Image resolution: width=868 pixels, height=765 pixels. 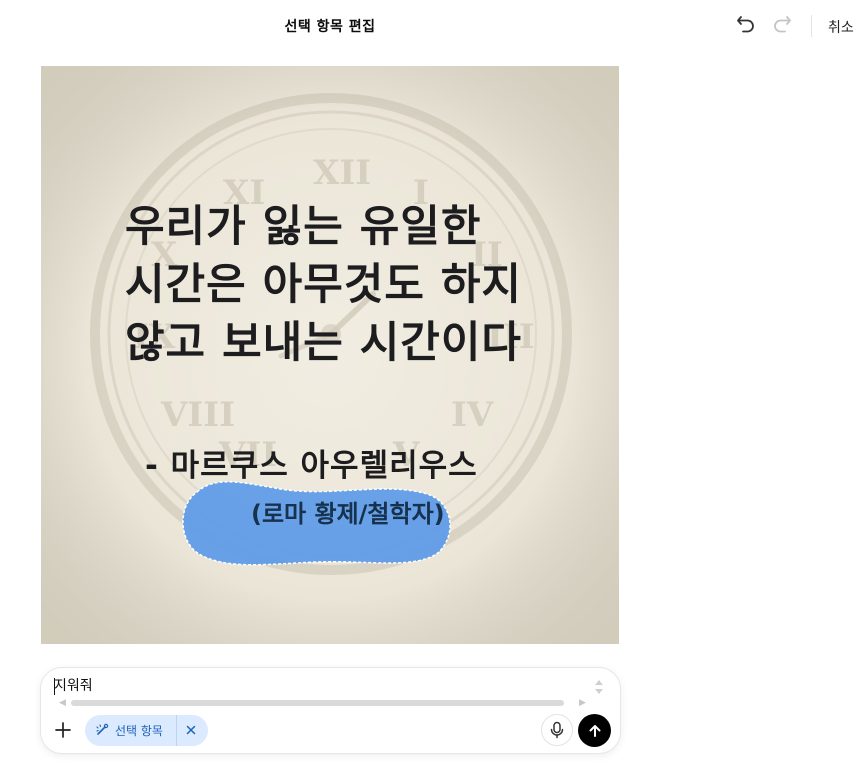 What do you see at coordinates (62, 703) in the screenshot?
I see `scroll-left-icon: ◀` at bounding box center [62, 703].